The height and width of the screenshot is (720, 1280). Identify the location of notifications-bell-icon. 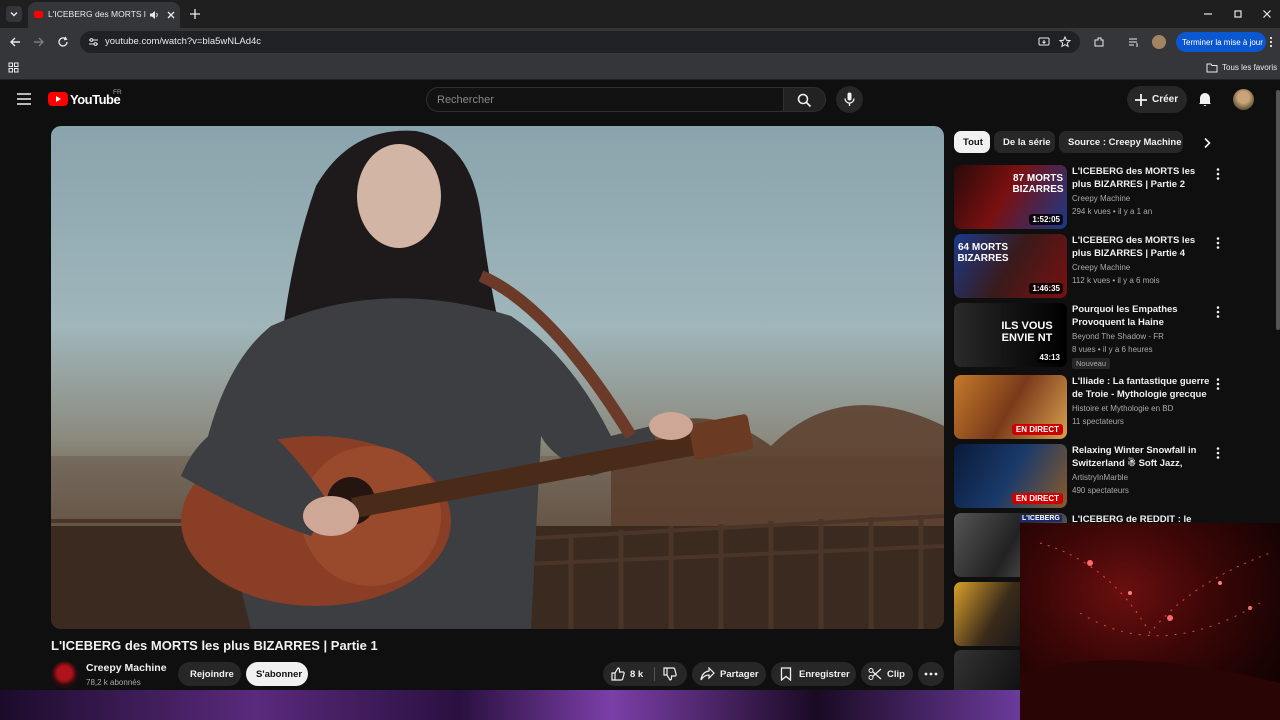
(1205, 99).